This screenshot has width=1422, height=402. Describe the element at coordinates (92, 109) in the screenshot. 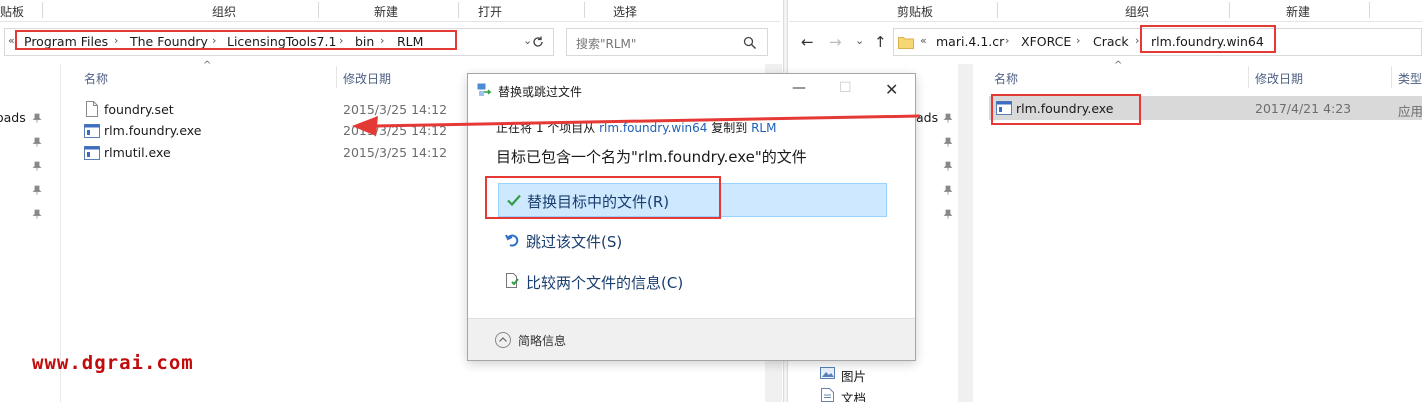

I see `document-icon` at that location.